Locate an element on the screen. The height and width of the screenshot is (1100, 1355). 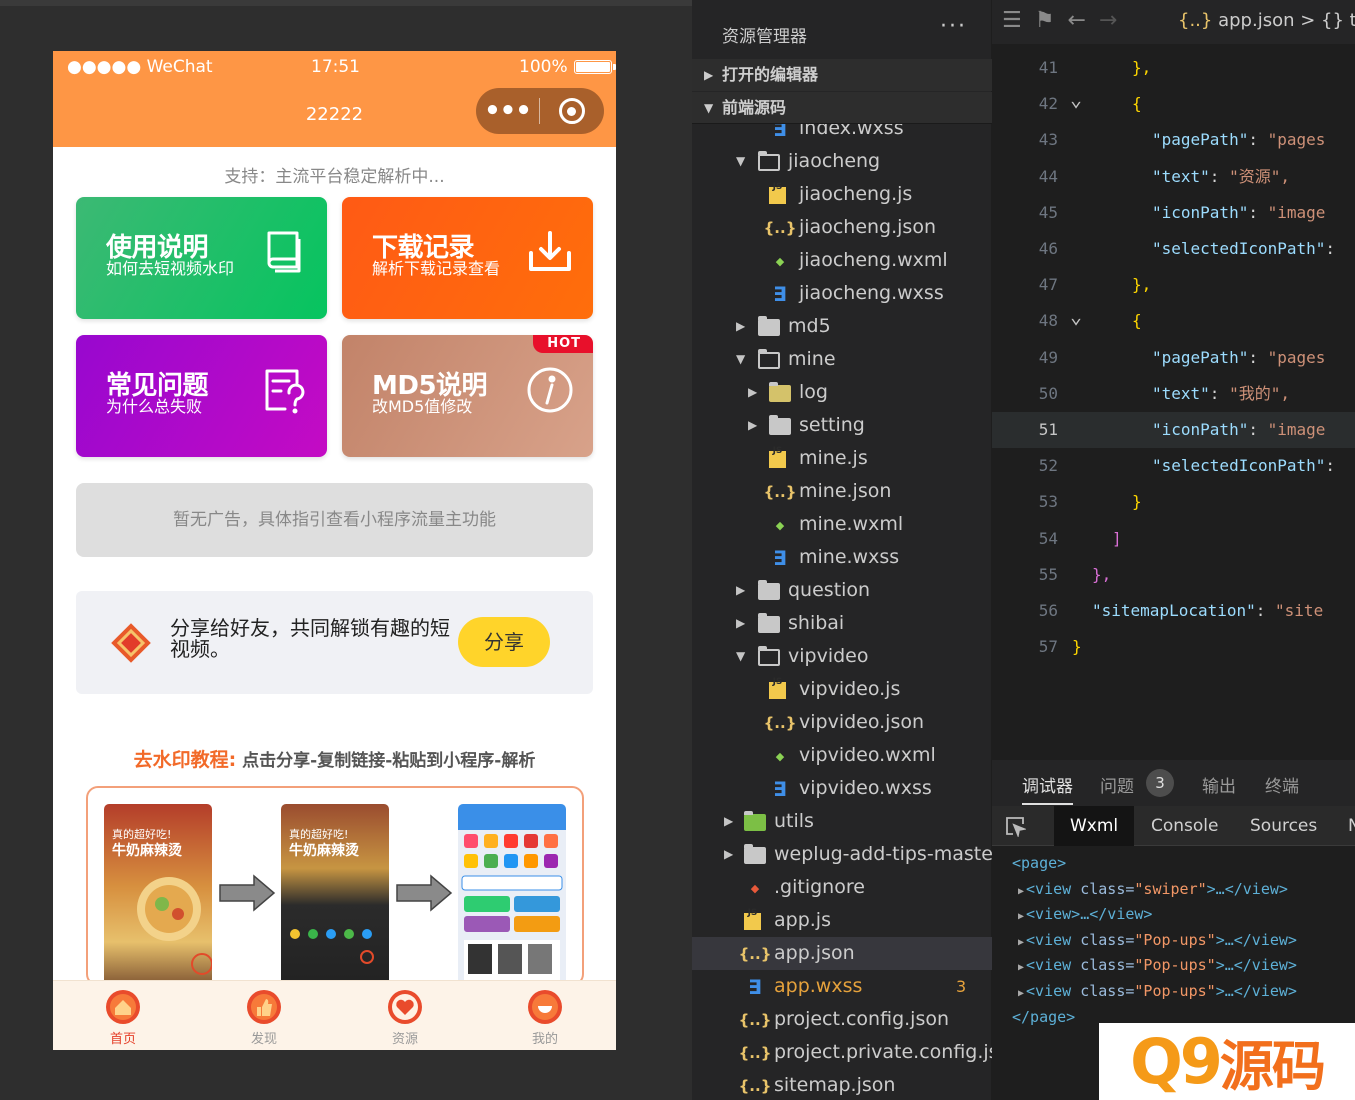
code-line: 52 "selectedIconPath": is located at coordinates (1173, 466).